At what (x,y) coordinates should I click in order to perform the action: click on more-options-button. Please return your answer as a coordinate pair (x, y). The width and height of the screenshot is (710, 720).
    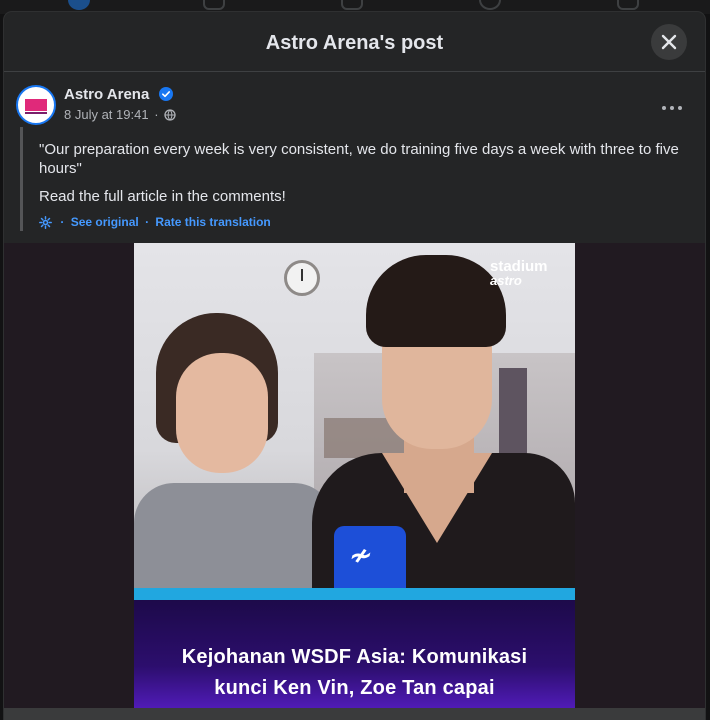
    Looking at the image, I should click on (674, 108).